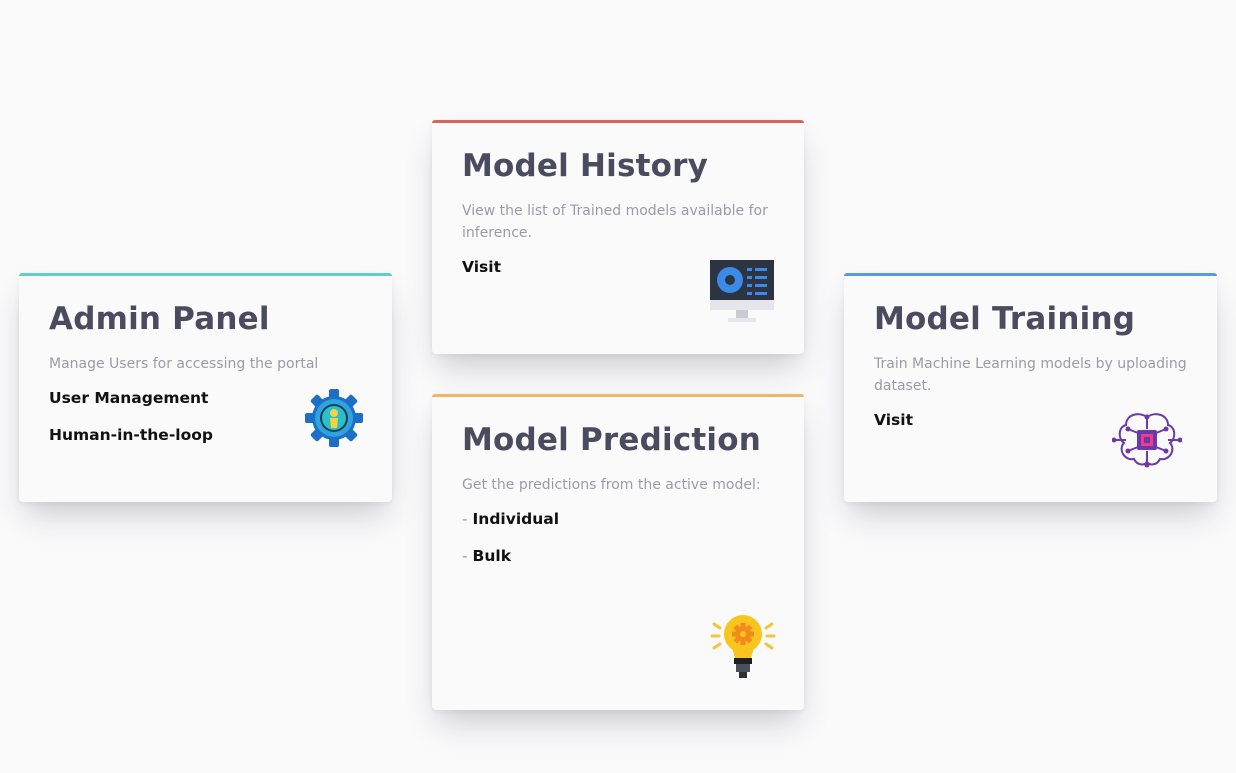 The image size is (1236, 773). What do you see at coordinates (492, 556) in the screenshot?
I see `link-label: Bulk` at bounding box center [492, 556].